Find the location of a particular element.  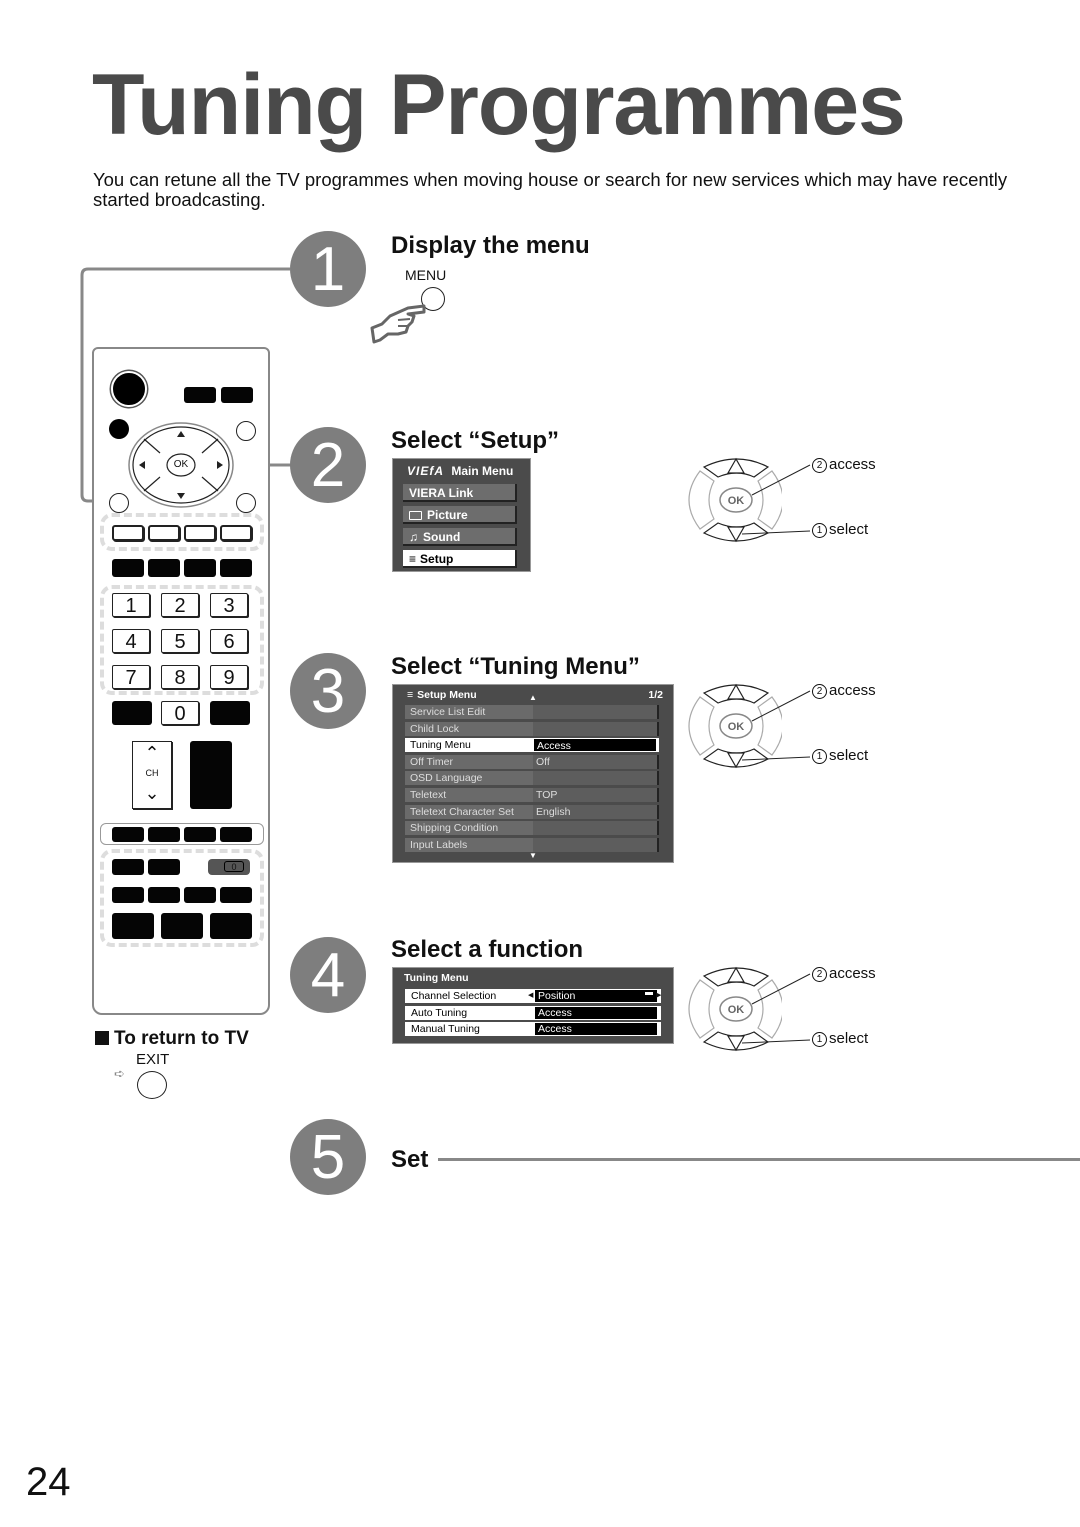

menu-item-label: Picture is located at coordinates (447, 515).